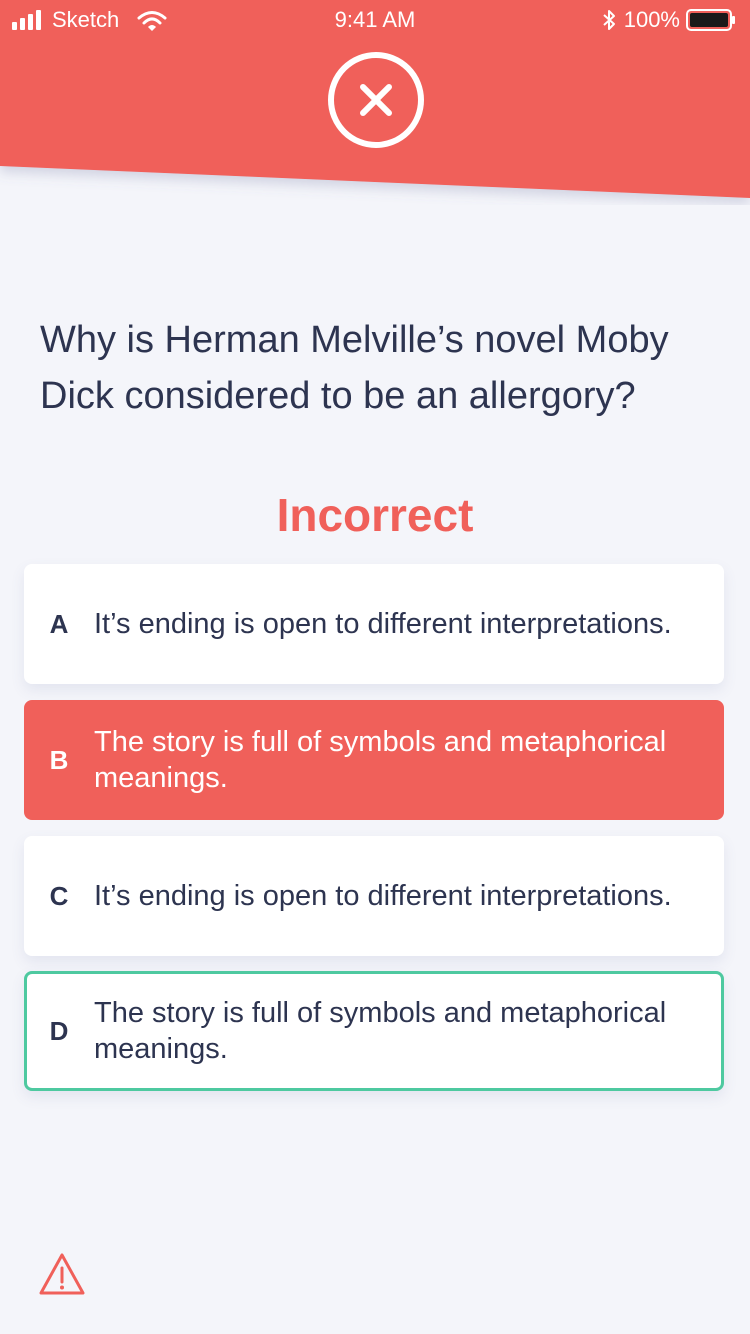 Image resolution: width=750 pixels, height=1334 pixels. I want to click on report-problem-button, so click(62, 1274).